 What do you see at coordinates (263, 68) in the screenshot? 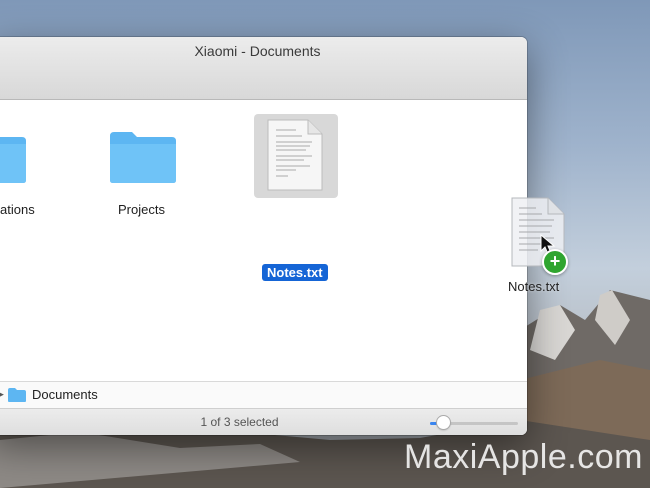
I see `title-bar: Xiaomi - Documents` at bounding box center [263, 68].